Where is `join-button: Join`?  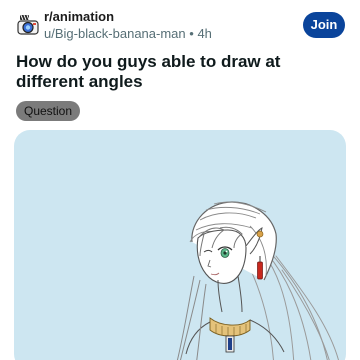
join-button: Join is located at coordinates (324, 25).